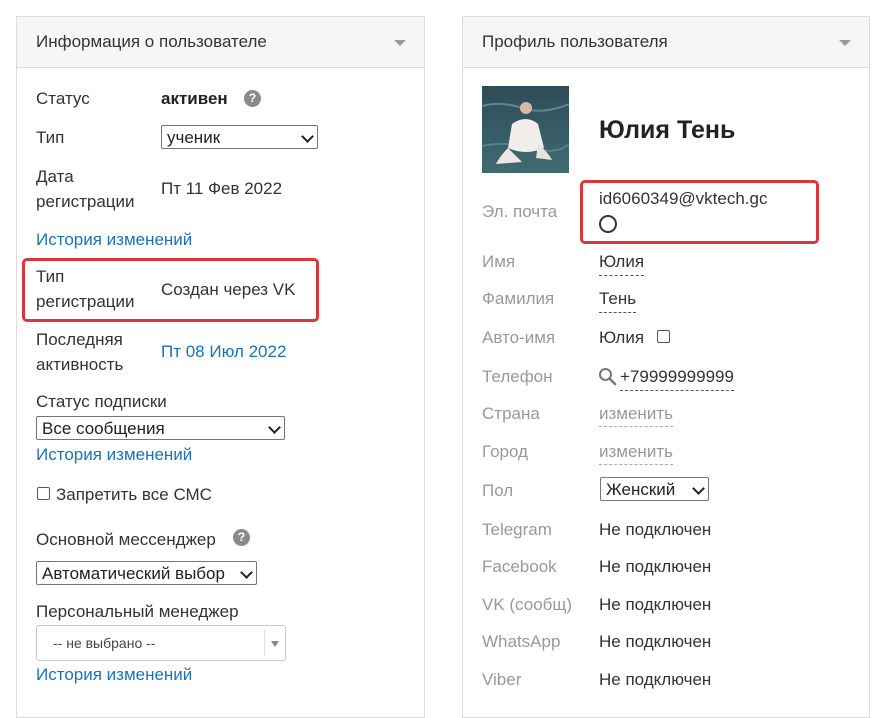 The height and width of the screenshot is (718, 891). Describe the element at coordinates (222, 188) in the screenshot. I see `reg-date-value: Пт 11 Фев 2022` at that location.